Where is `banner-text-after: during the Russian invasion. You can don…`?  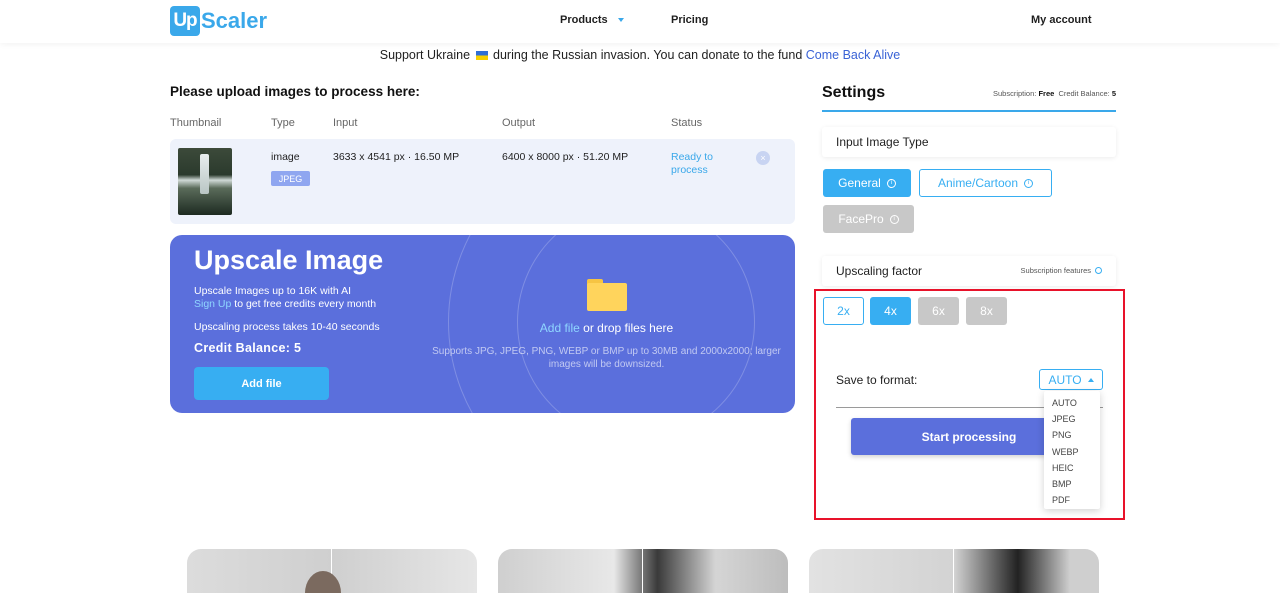 banner-text-after: during the Russian invasion. You can don… is located at coordinates (648, 55).